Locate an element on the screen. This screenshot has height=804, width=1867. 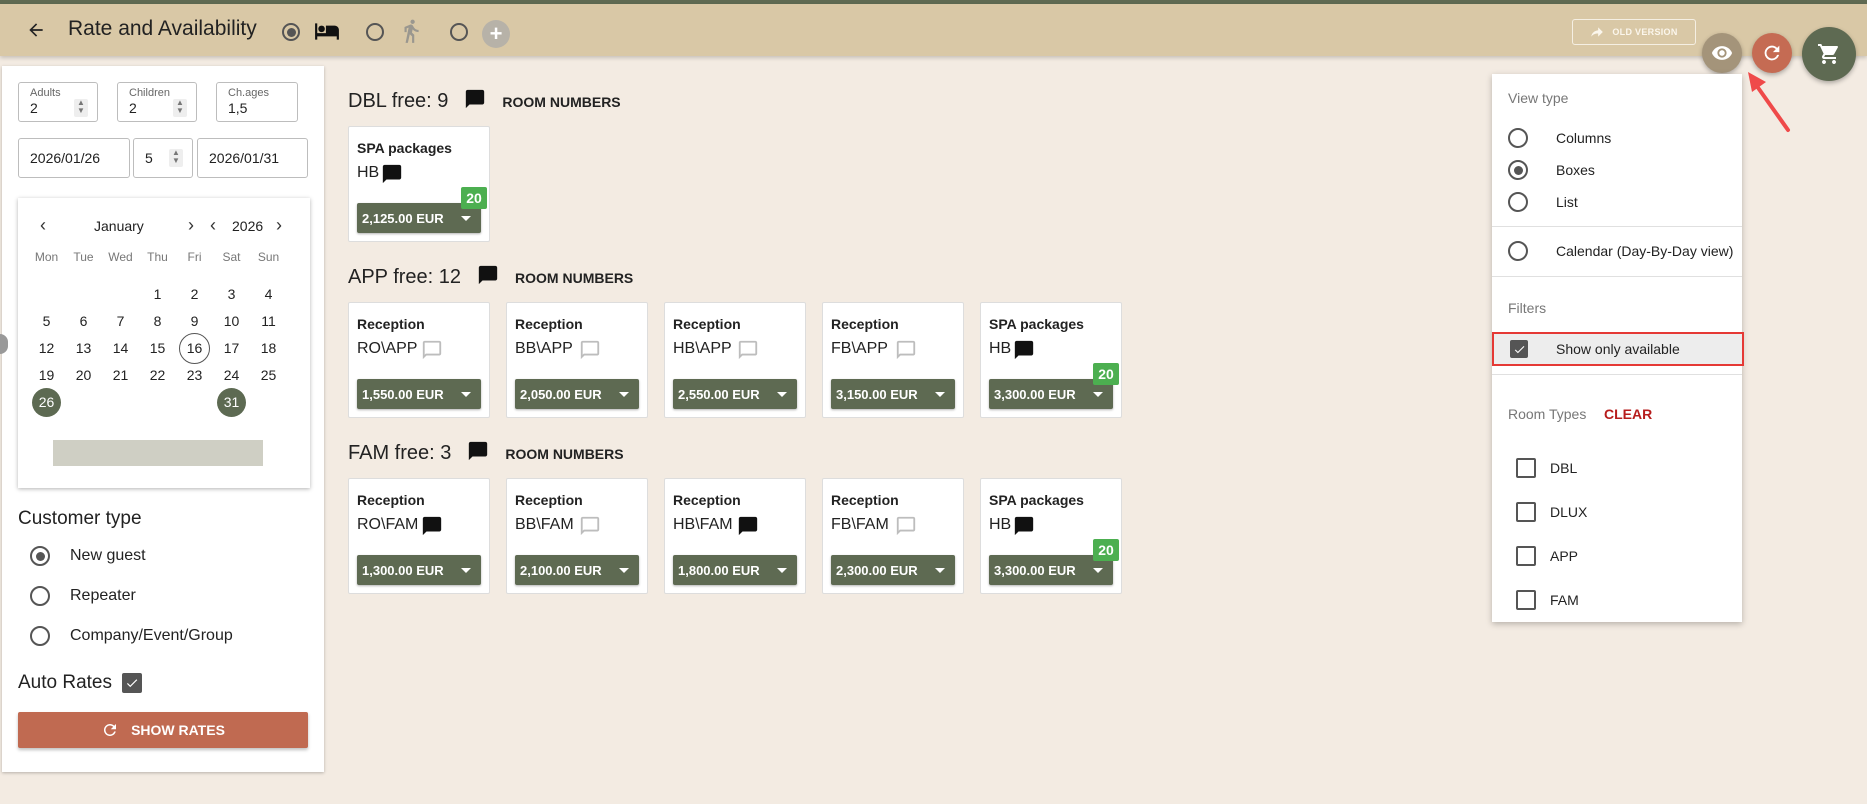
radio-boxes is located at coordinates (1518, 170).